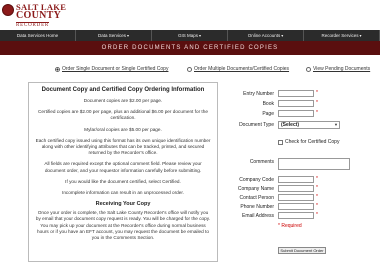 This screenshot has width=380, height=272. What do you see at coordinates (312, 142) in the screenshot?
I see `certified-label: Check for Certified Copy` at bounding box center [312, 142].